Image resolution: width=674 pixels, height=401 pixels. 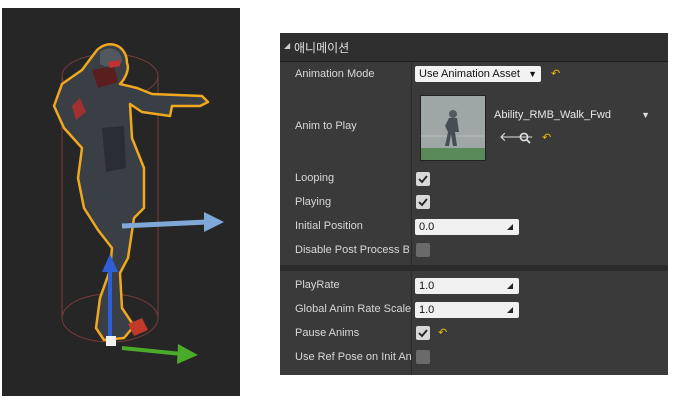 I want to click on playing-checkbox, so click(x=423, y=202).